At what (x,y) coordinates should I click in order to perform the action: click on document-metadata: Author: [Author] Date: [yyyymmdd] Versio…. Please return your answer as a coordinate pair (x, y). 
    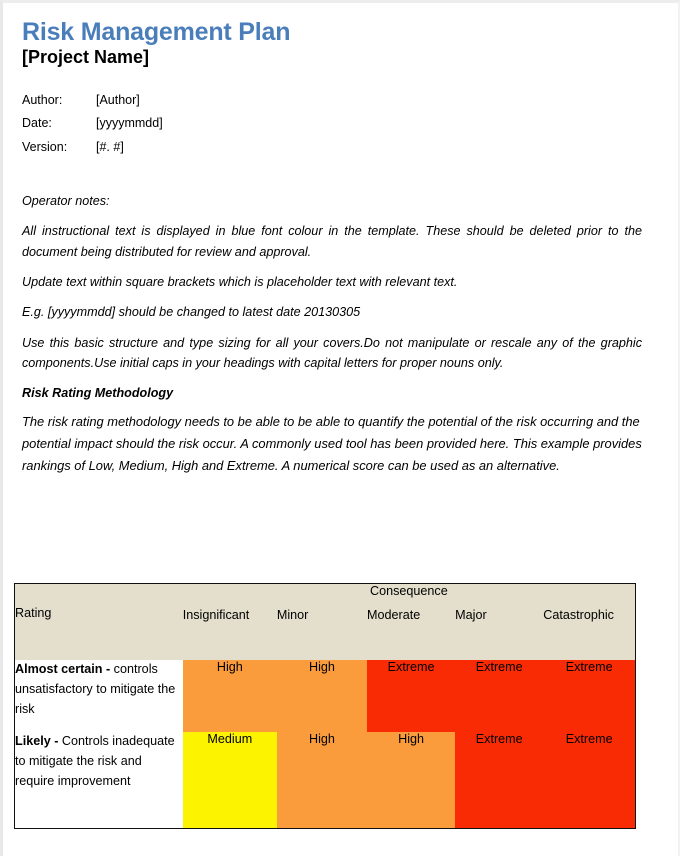
    Looking at the image, I should click on (92, 128).